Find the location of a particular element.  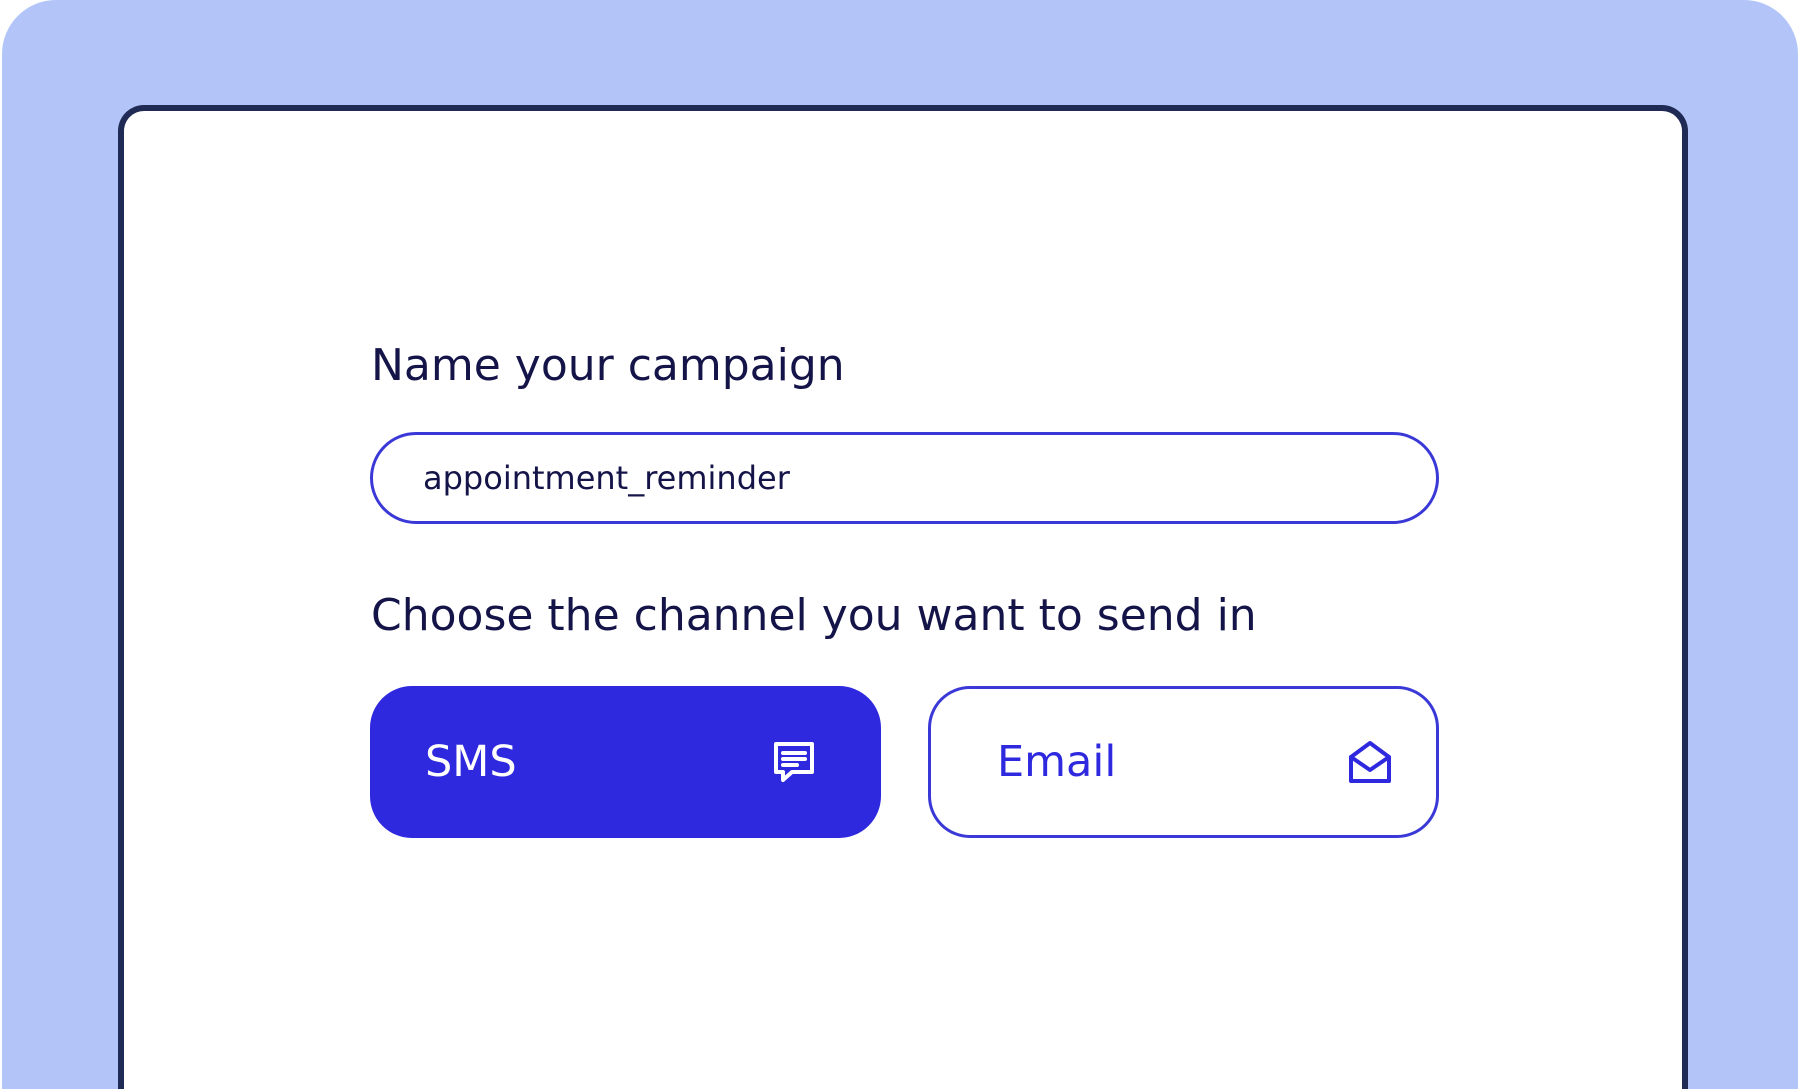

open-envelope-icon is located at coordinates (1370, 762).